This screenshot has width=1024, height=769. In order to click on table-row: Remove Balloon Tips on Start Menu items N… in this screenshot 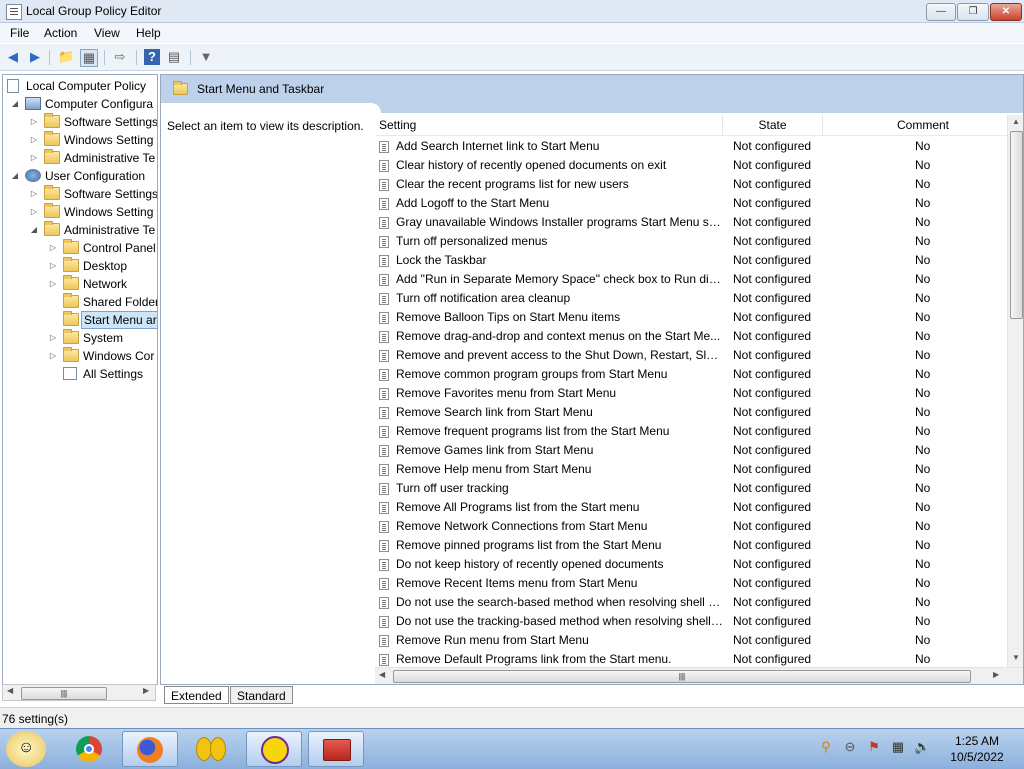, I will do `click(691, 317)`.